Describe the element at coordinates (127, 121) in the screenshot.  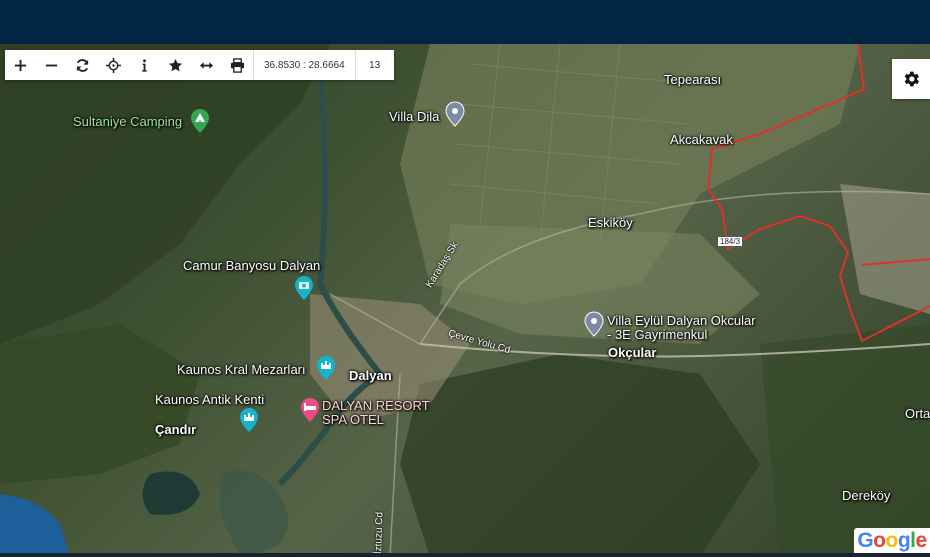
I see `place-label-sultaniye-camping: Sultaniye Camping` at that location.